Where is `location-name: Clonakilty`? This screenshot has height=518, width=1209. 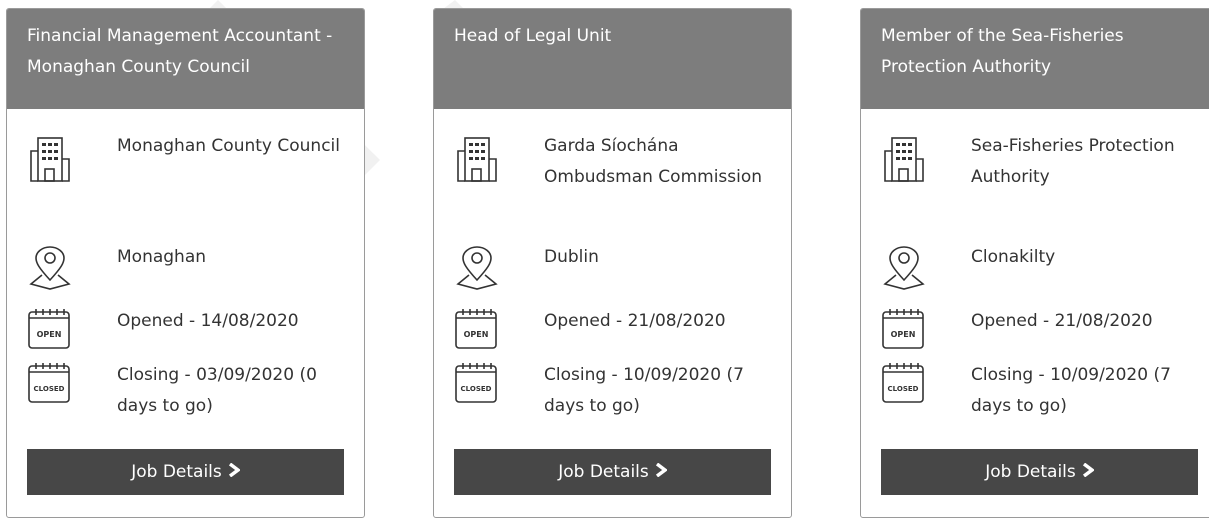 location-name: Clonakilty is located at coordinates (1013, 257).